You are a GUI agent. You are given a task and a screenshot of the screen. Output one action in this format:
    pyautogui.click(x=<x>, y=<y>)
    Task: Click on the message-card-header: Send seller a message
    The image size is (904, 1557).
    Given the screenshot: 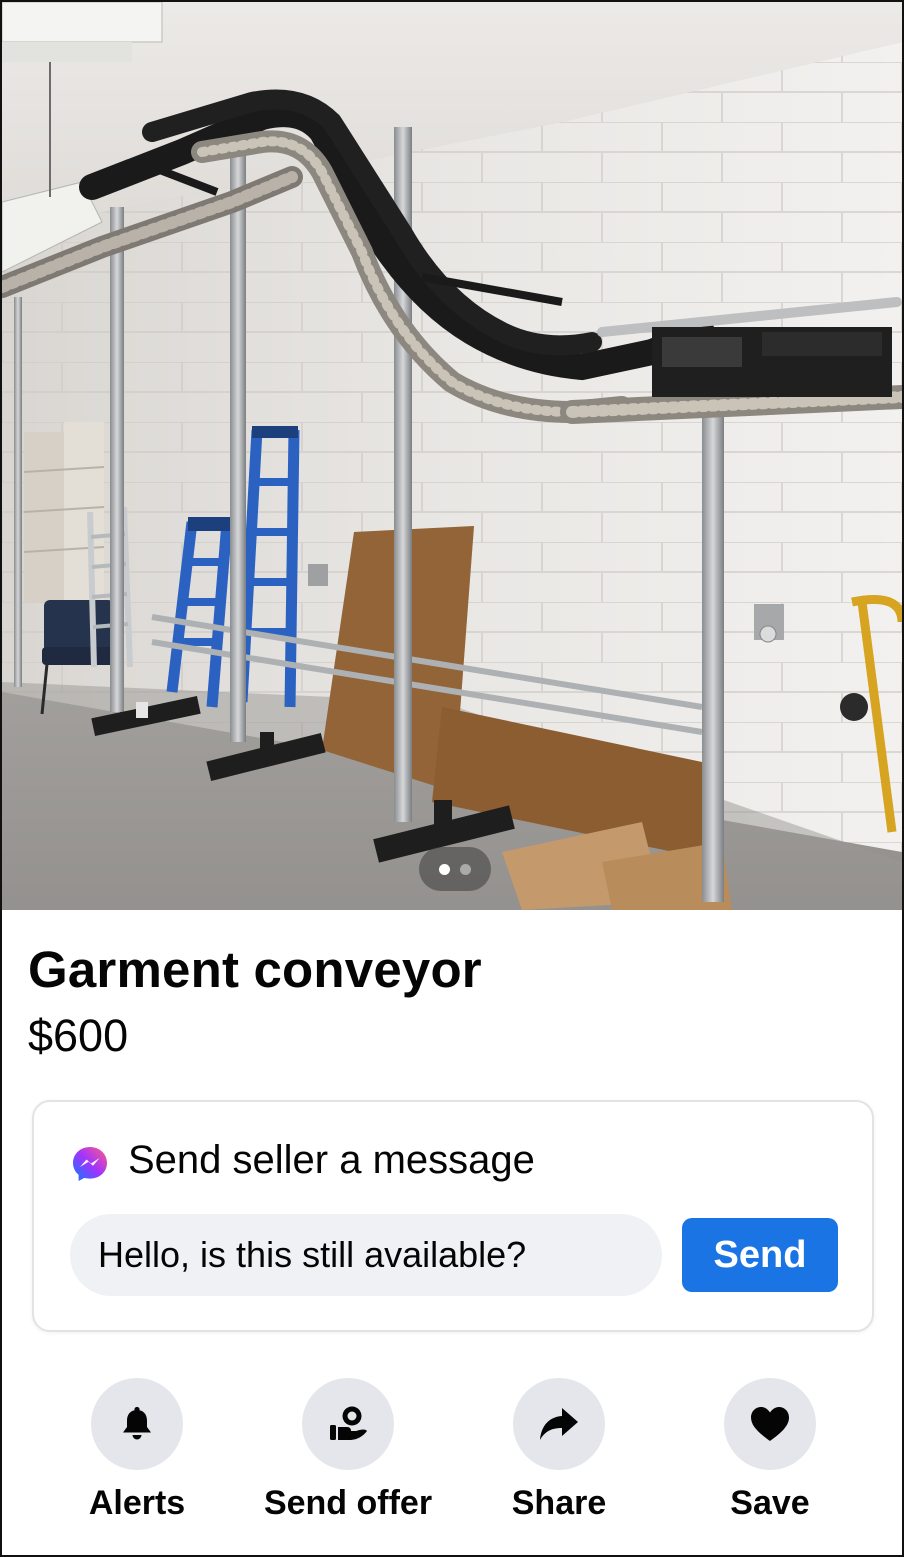 What is the action you would take?
    pyautogui.click(x=302, y=1160)
    